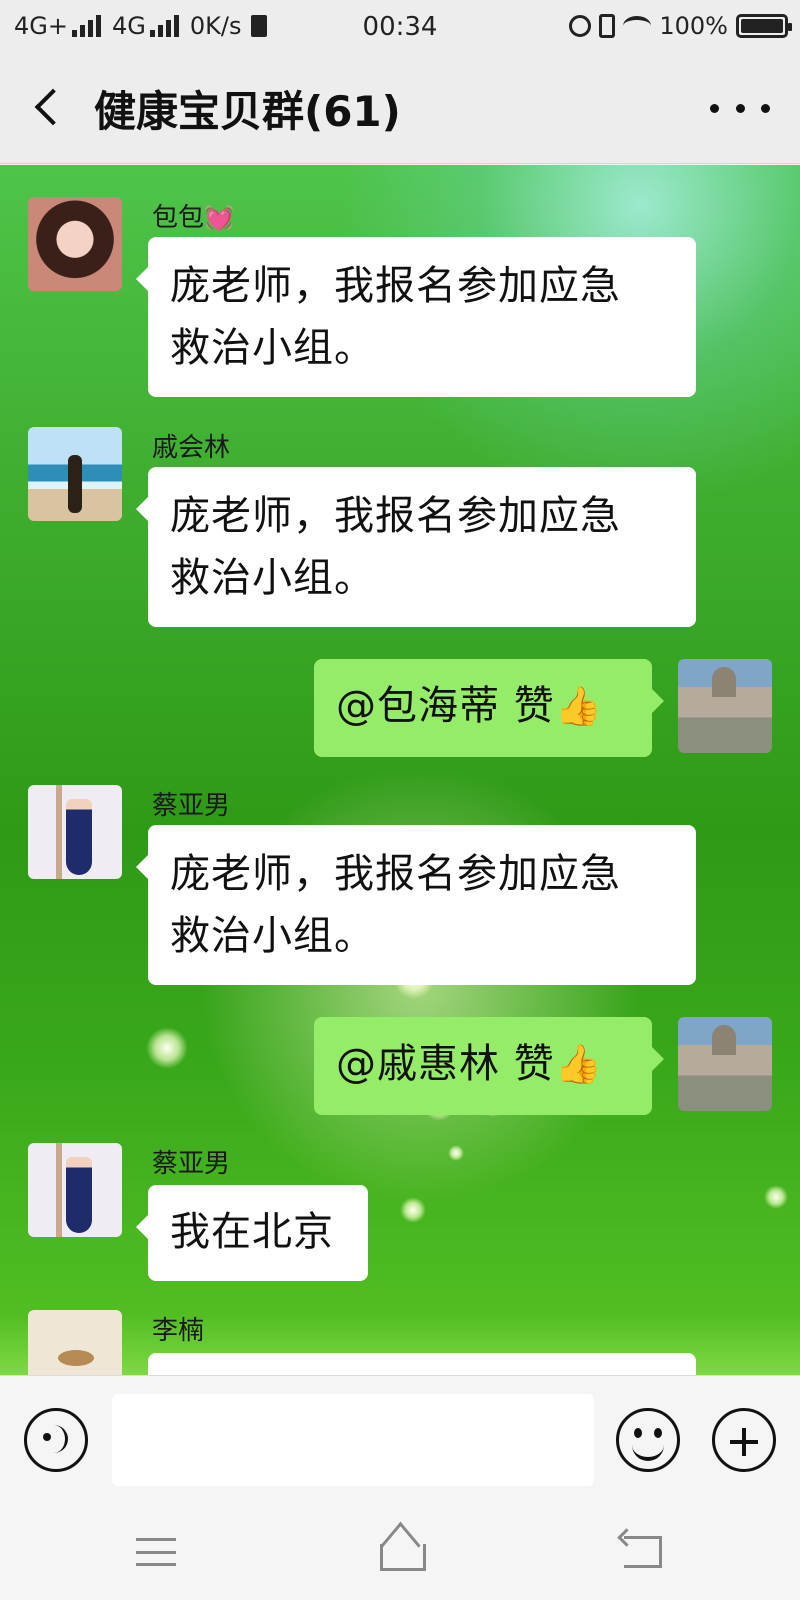  I want to click on more-dots-icon, so click(740, 108).